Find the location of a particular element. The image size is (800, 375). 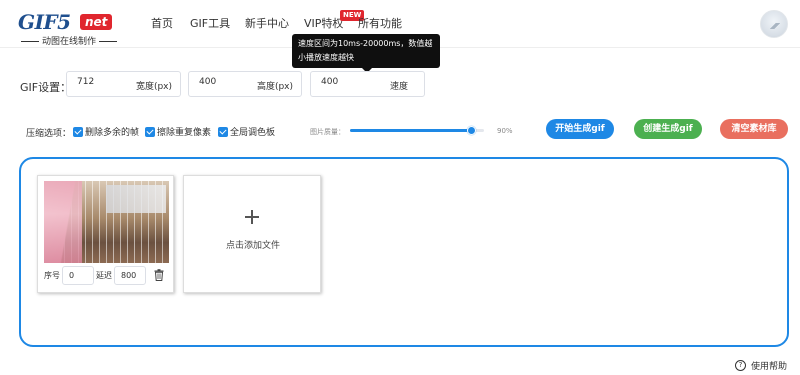

compress-options-label: 压缩选项： is located at coordinates (49, 134).